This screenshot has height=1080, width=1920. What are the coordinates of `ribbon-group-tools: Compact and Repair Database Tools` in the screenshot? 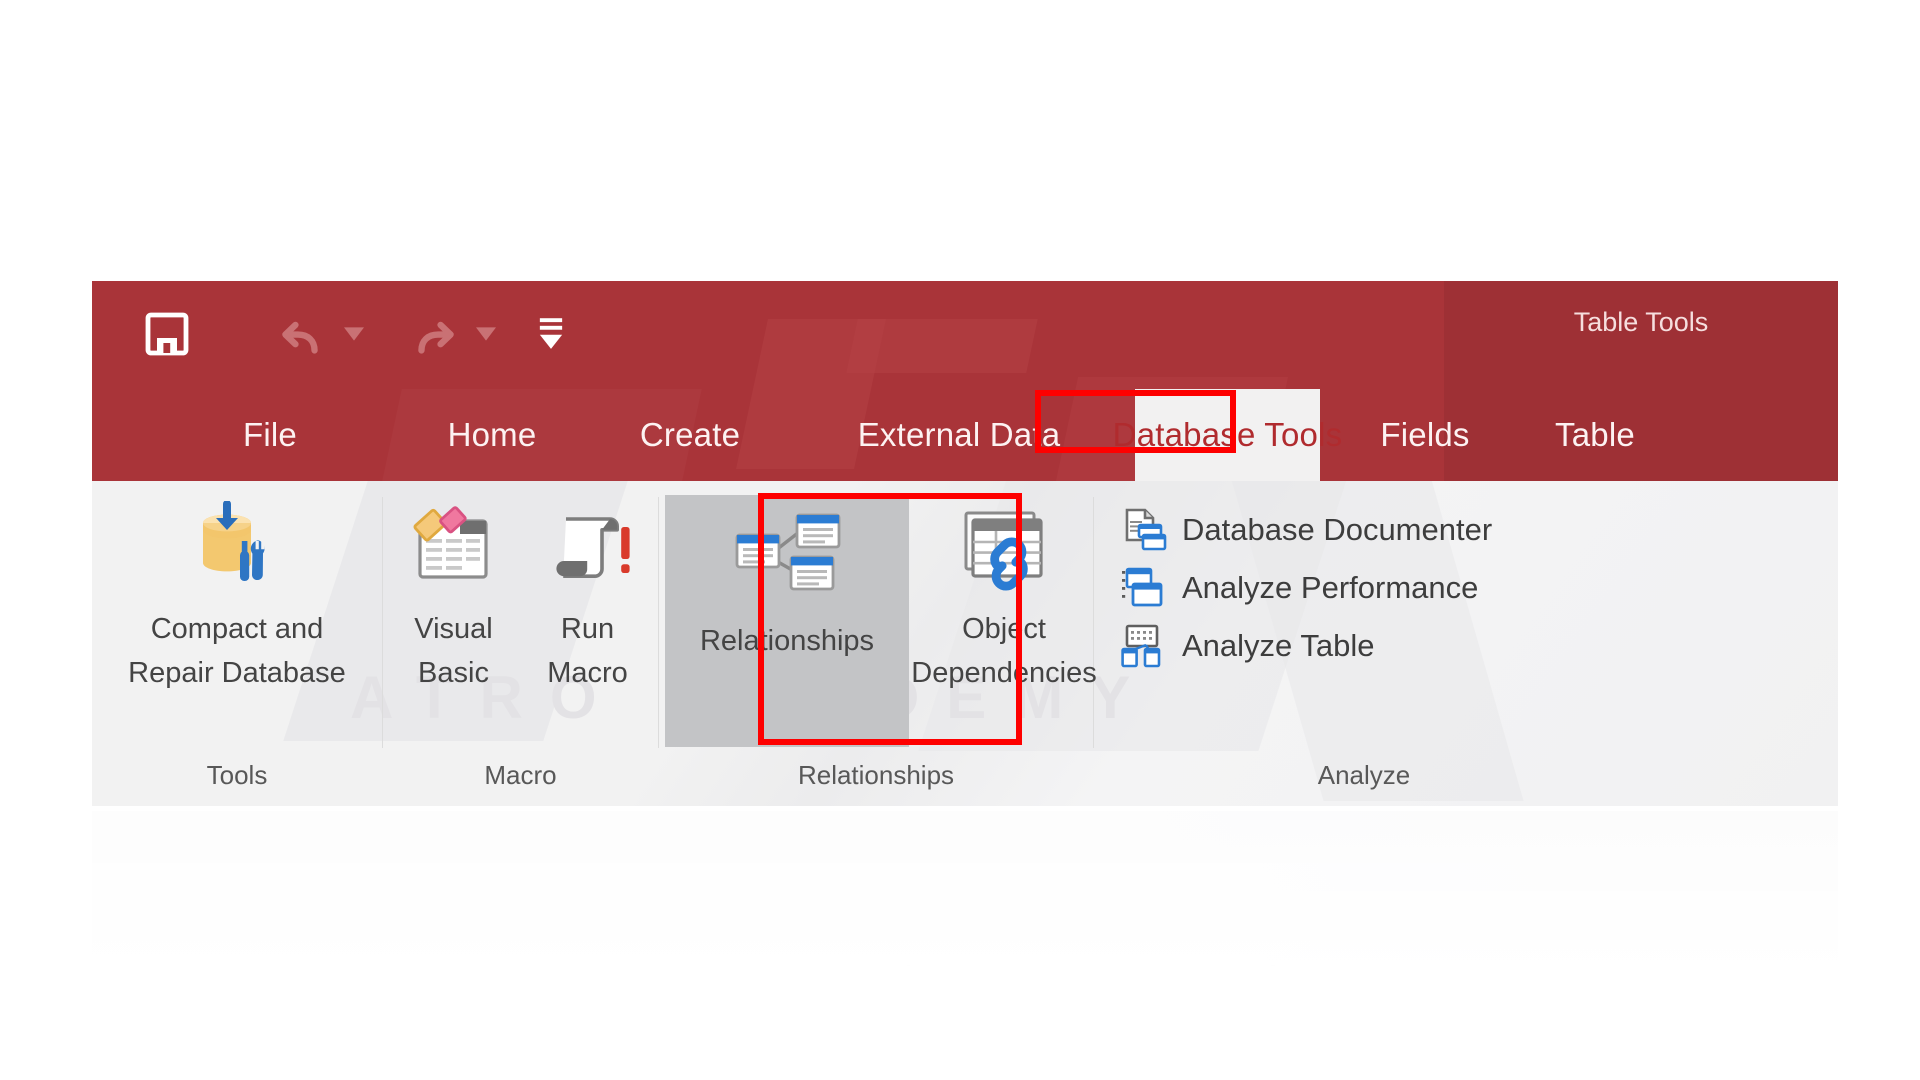 It's located at (237, 643).